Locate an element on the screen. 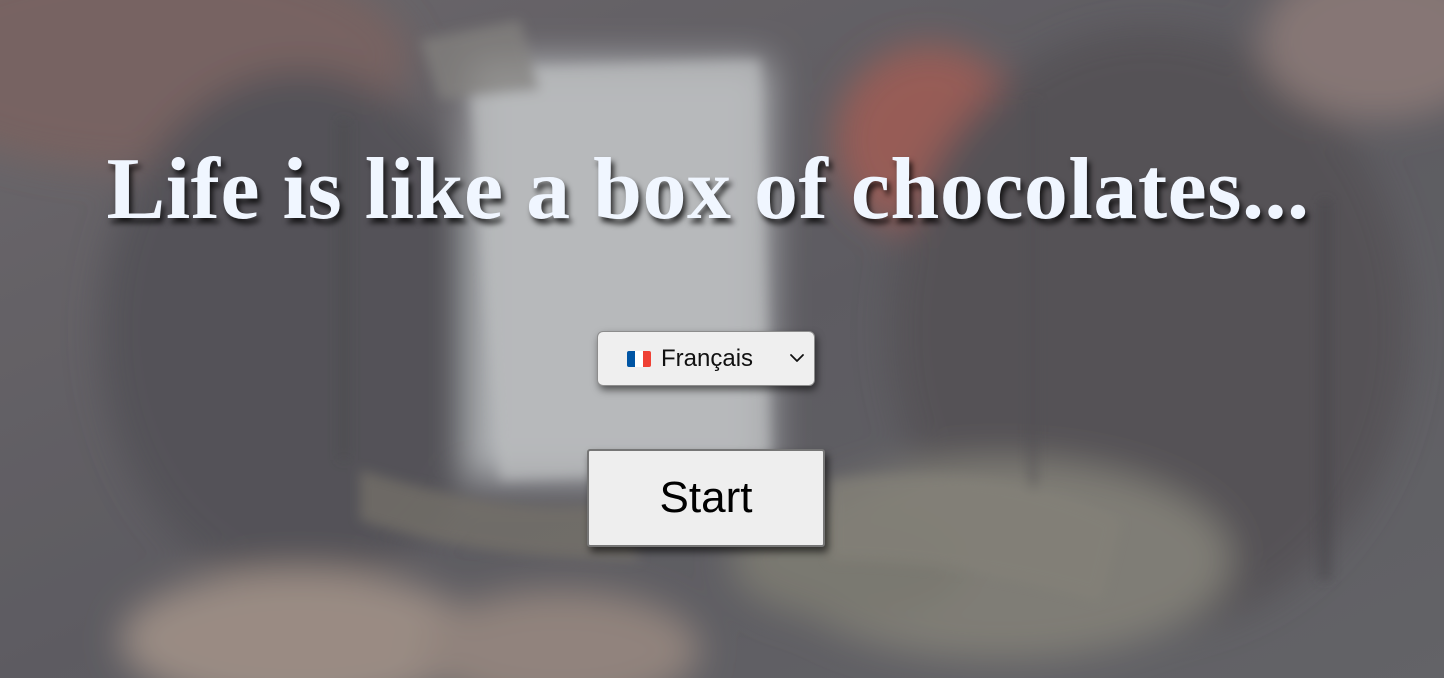  language-select: Français is located at coordinates (706, 358).